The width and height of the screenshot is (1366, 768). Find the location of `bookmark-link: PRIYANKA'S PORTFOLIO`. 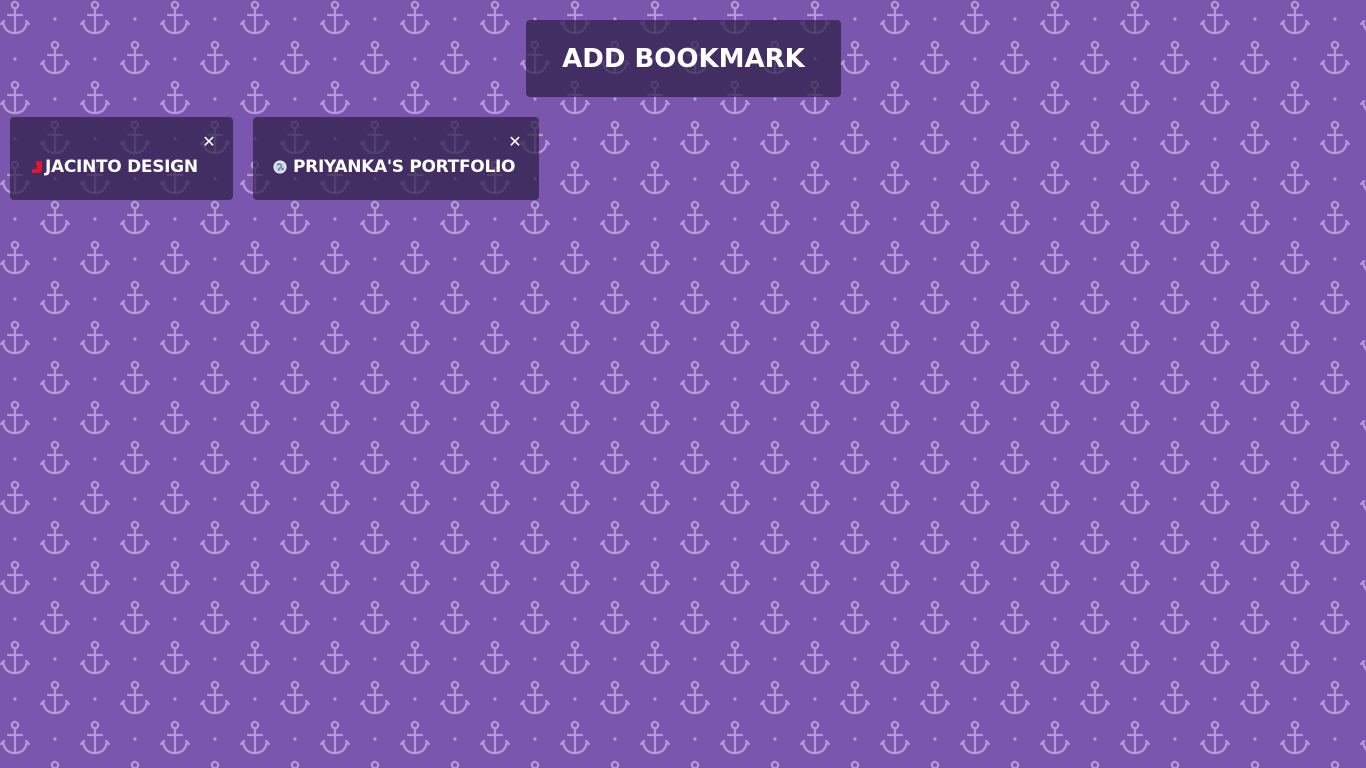

bookmark-link: PRIYANKA'S PORTFOLIO is located at coordinates (394, 167).